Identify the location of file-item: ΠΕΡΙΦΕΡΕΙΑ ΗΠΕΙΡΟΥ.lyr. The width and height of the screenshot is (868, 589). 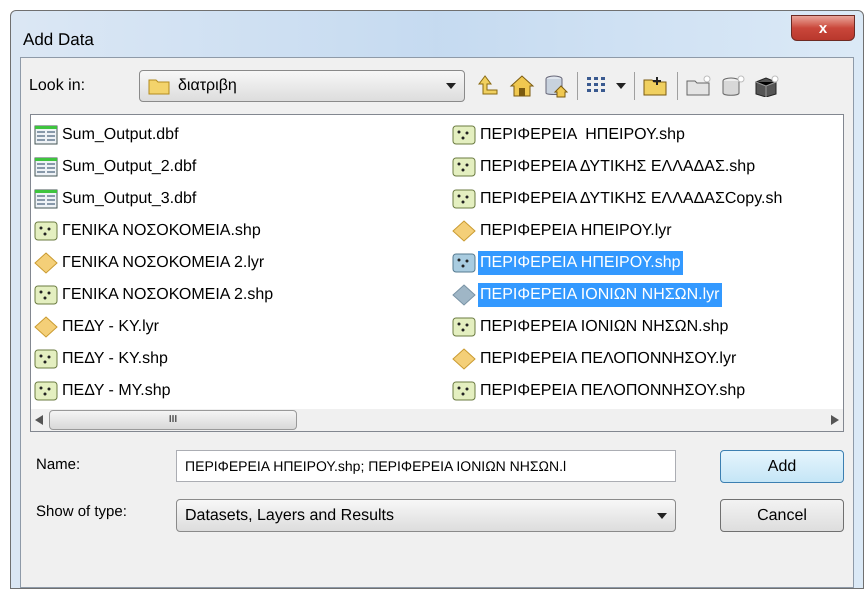
(576, 230).